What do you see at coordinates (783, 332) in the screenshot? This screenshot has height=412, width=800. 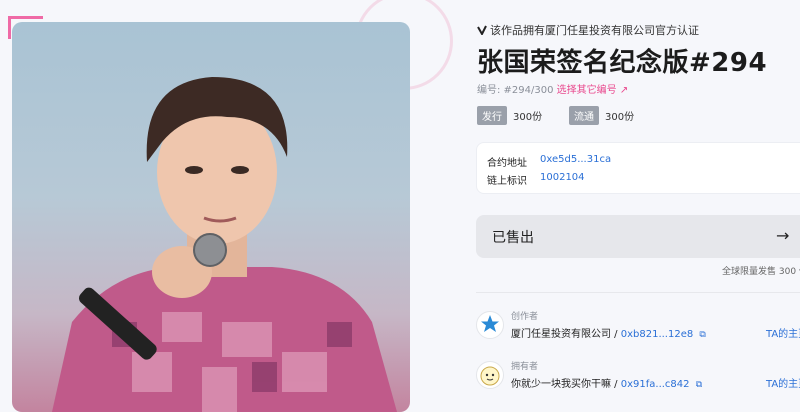 I see `creator-homepage-link: TA的主页` at bounding box center [783, 332].